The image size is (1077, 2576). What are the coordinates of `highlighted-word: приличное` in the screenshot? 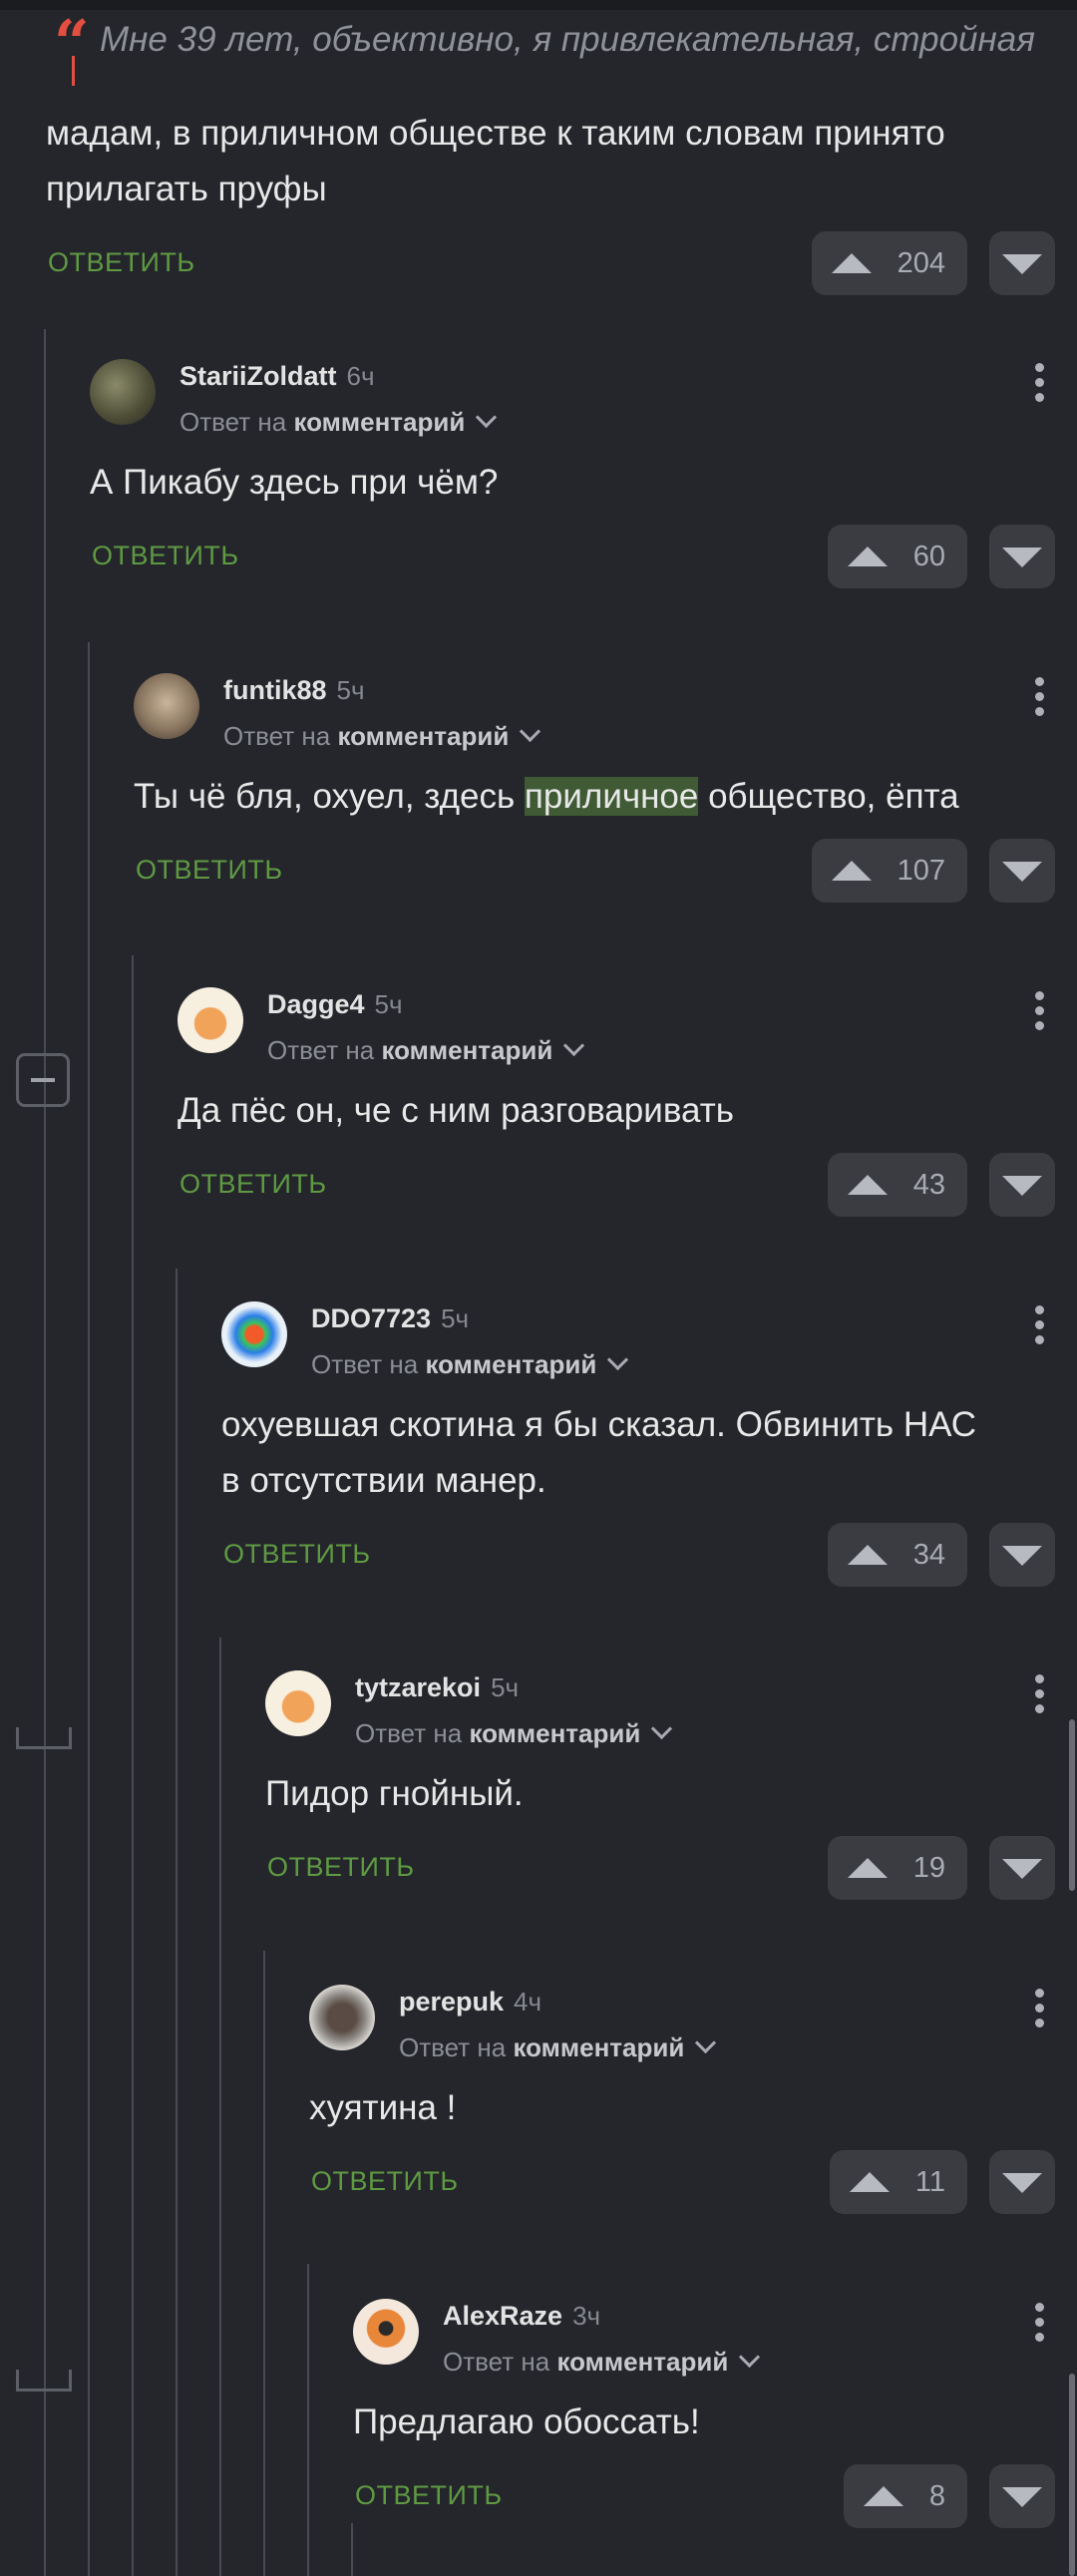 It's located at (611, 797).